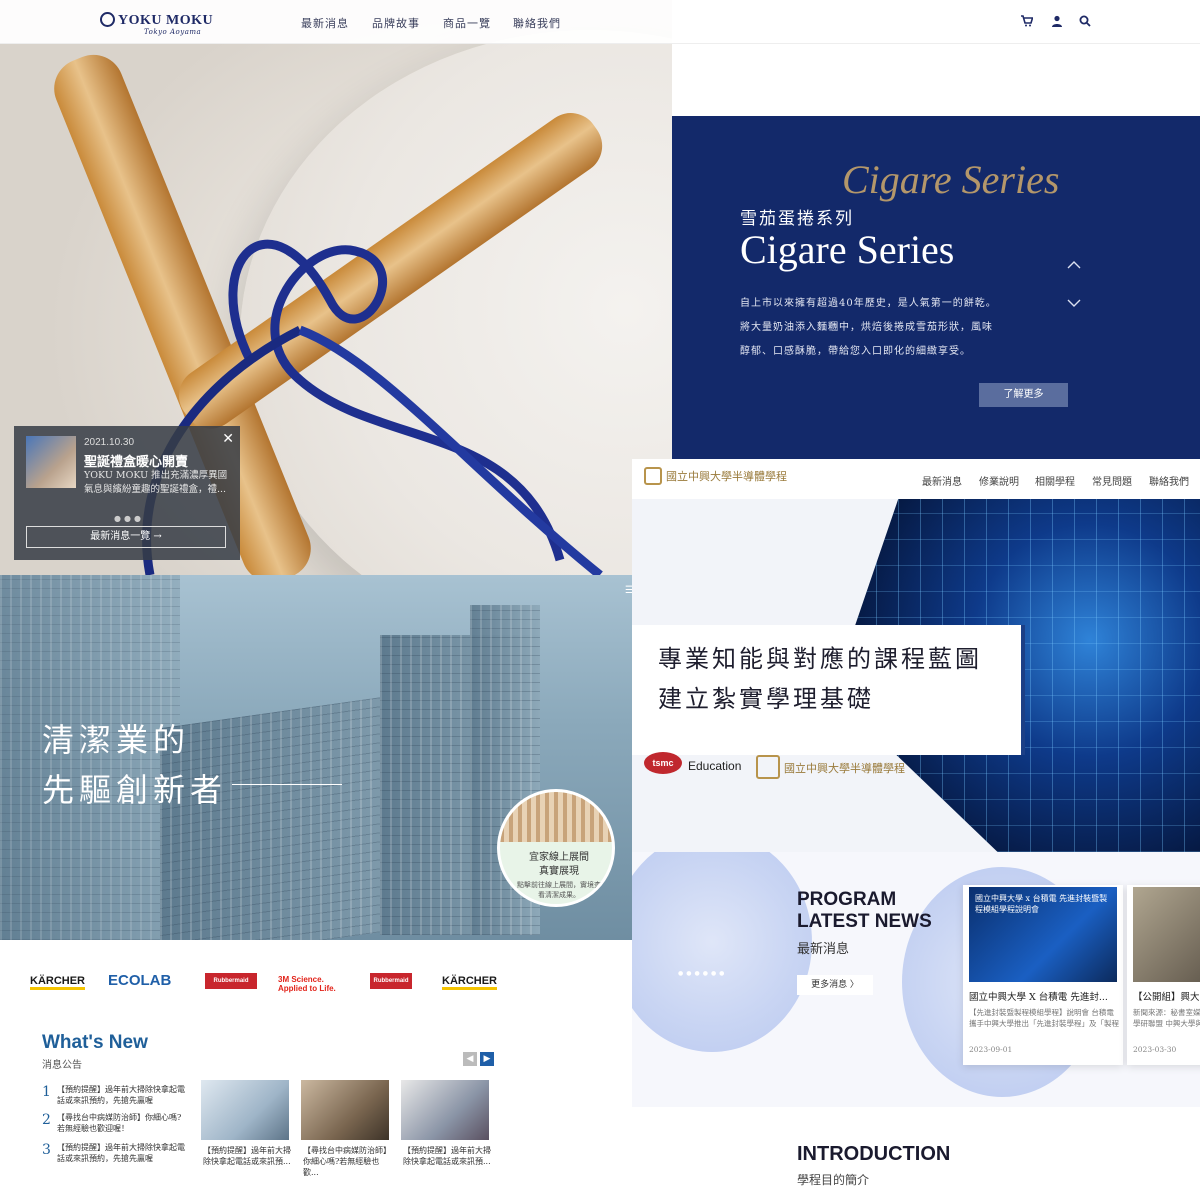  Describe the element at coordinates (156, 24) in the screenshot. I see `yoku-logo: YOKU MOKU Tokyo Aoyama` at that location.